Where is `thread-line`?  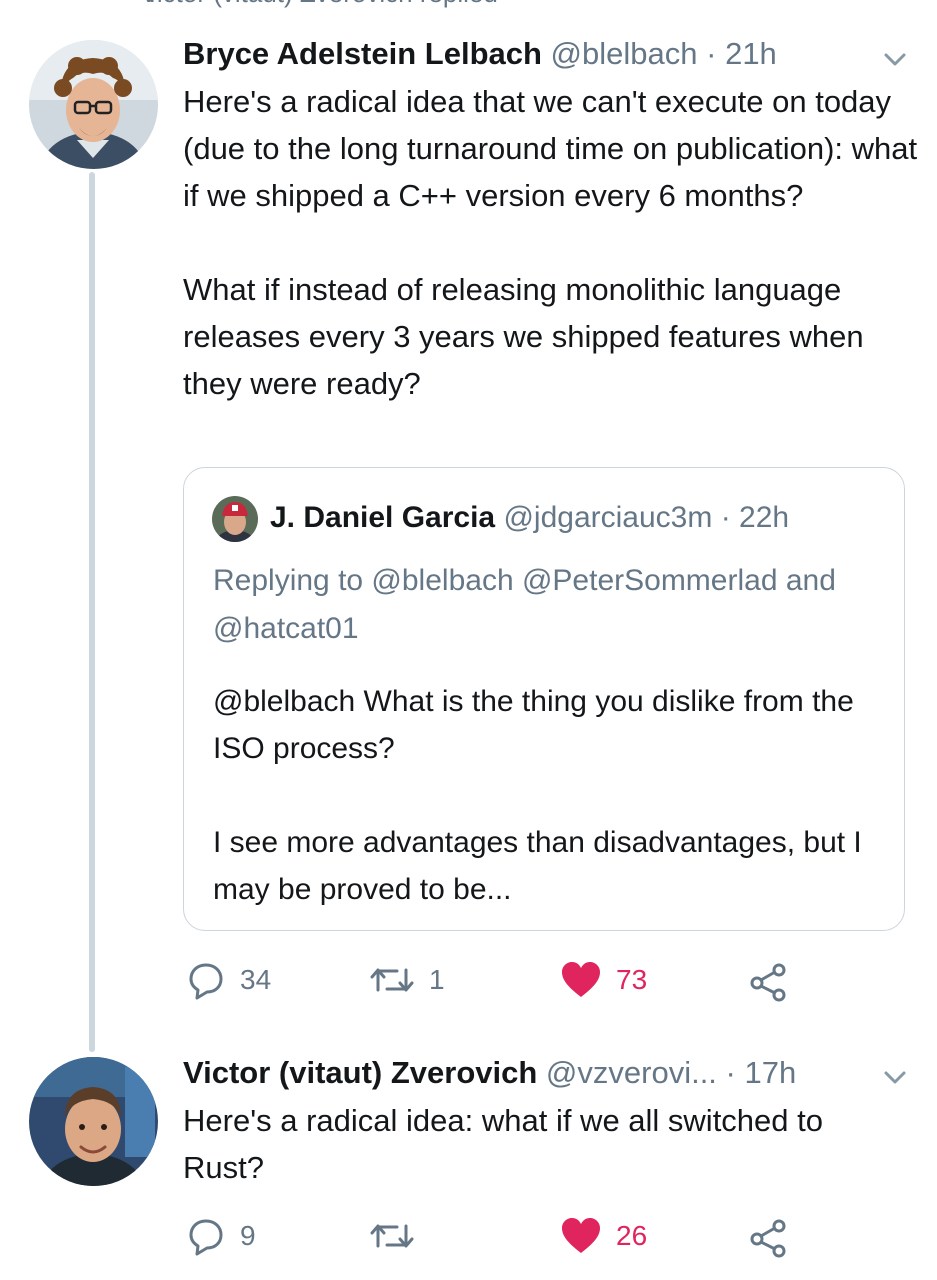
thread-line is located at coordinates (92, 612).